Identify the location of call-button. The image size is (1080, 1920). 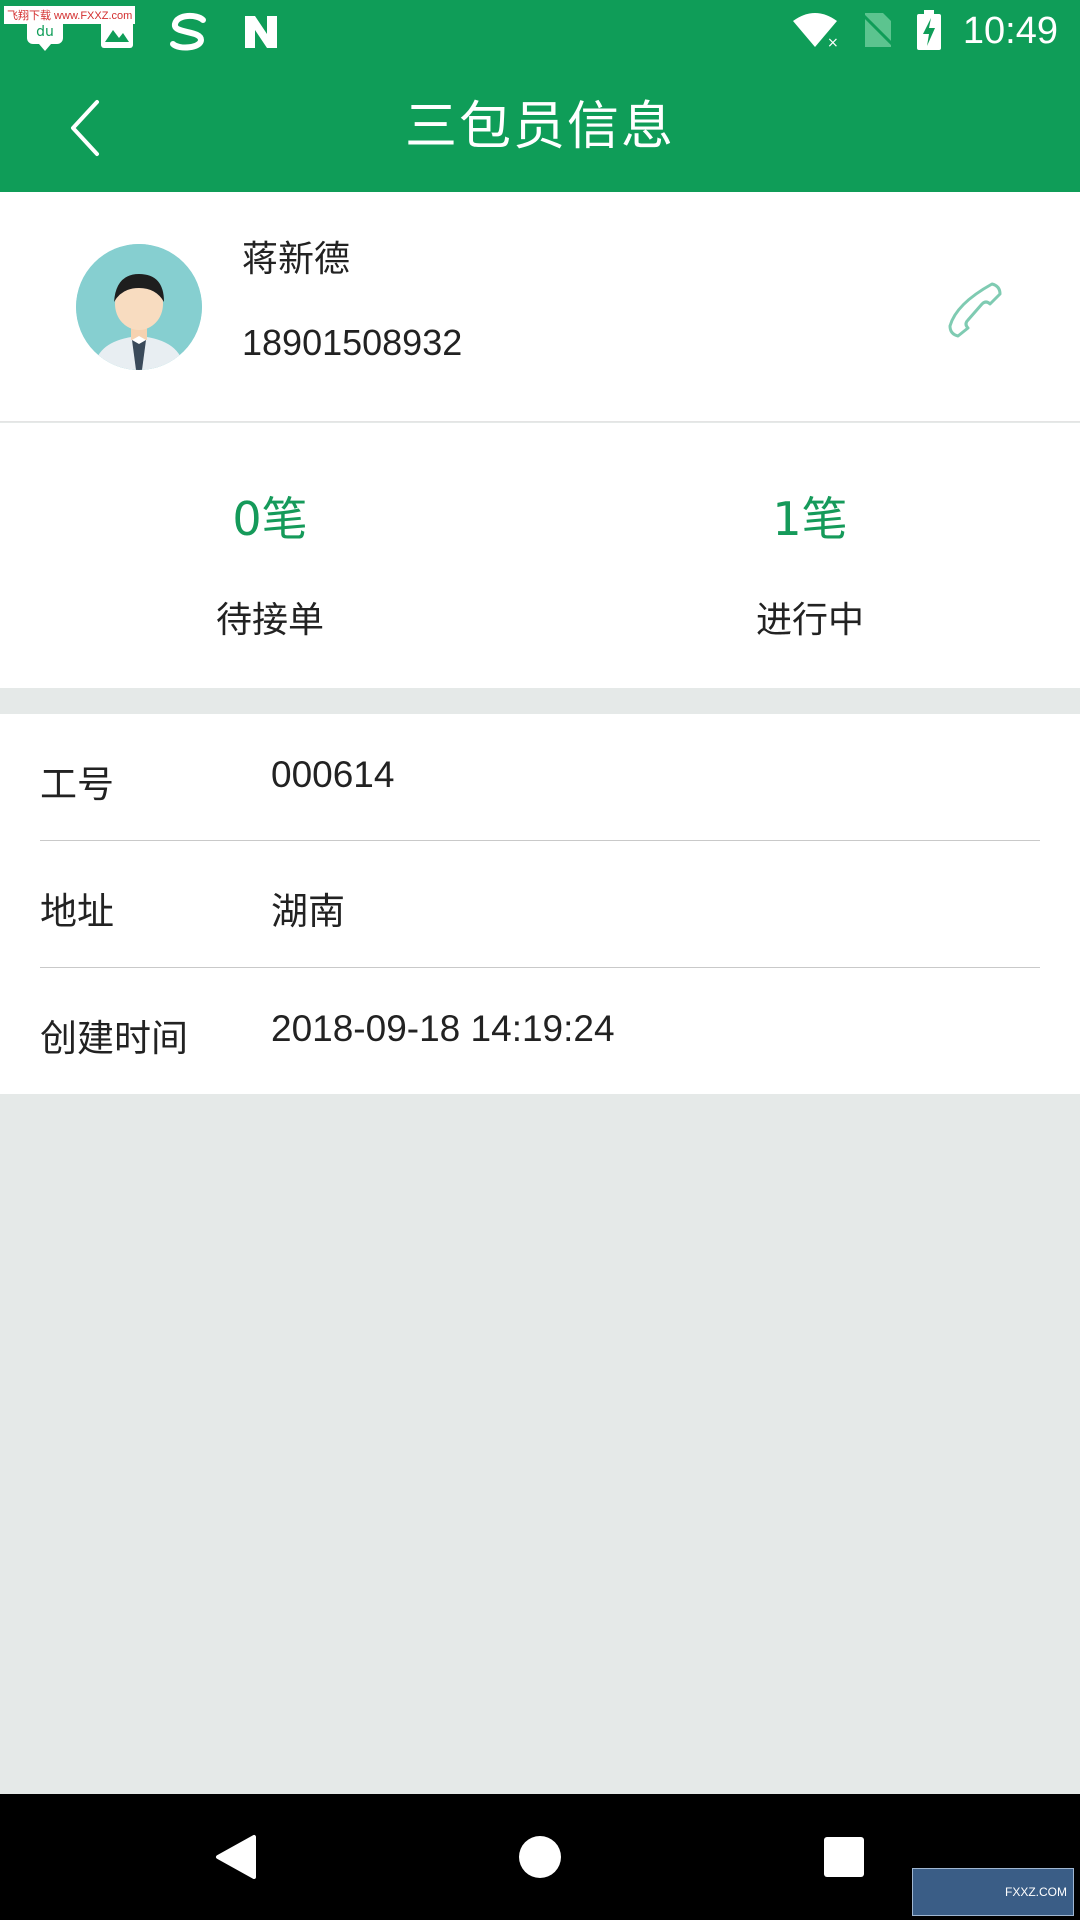
(976, 308).